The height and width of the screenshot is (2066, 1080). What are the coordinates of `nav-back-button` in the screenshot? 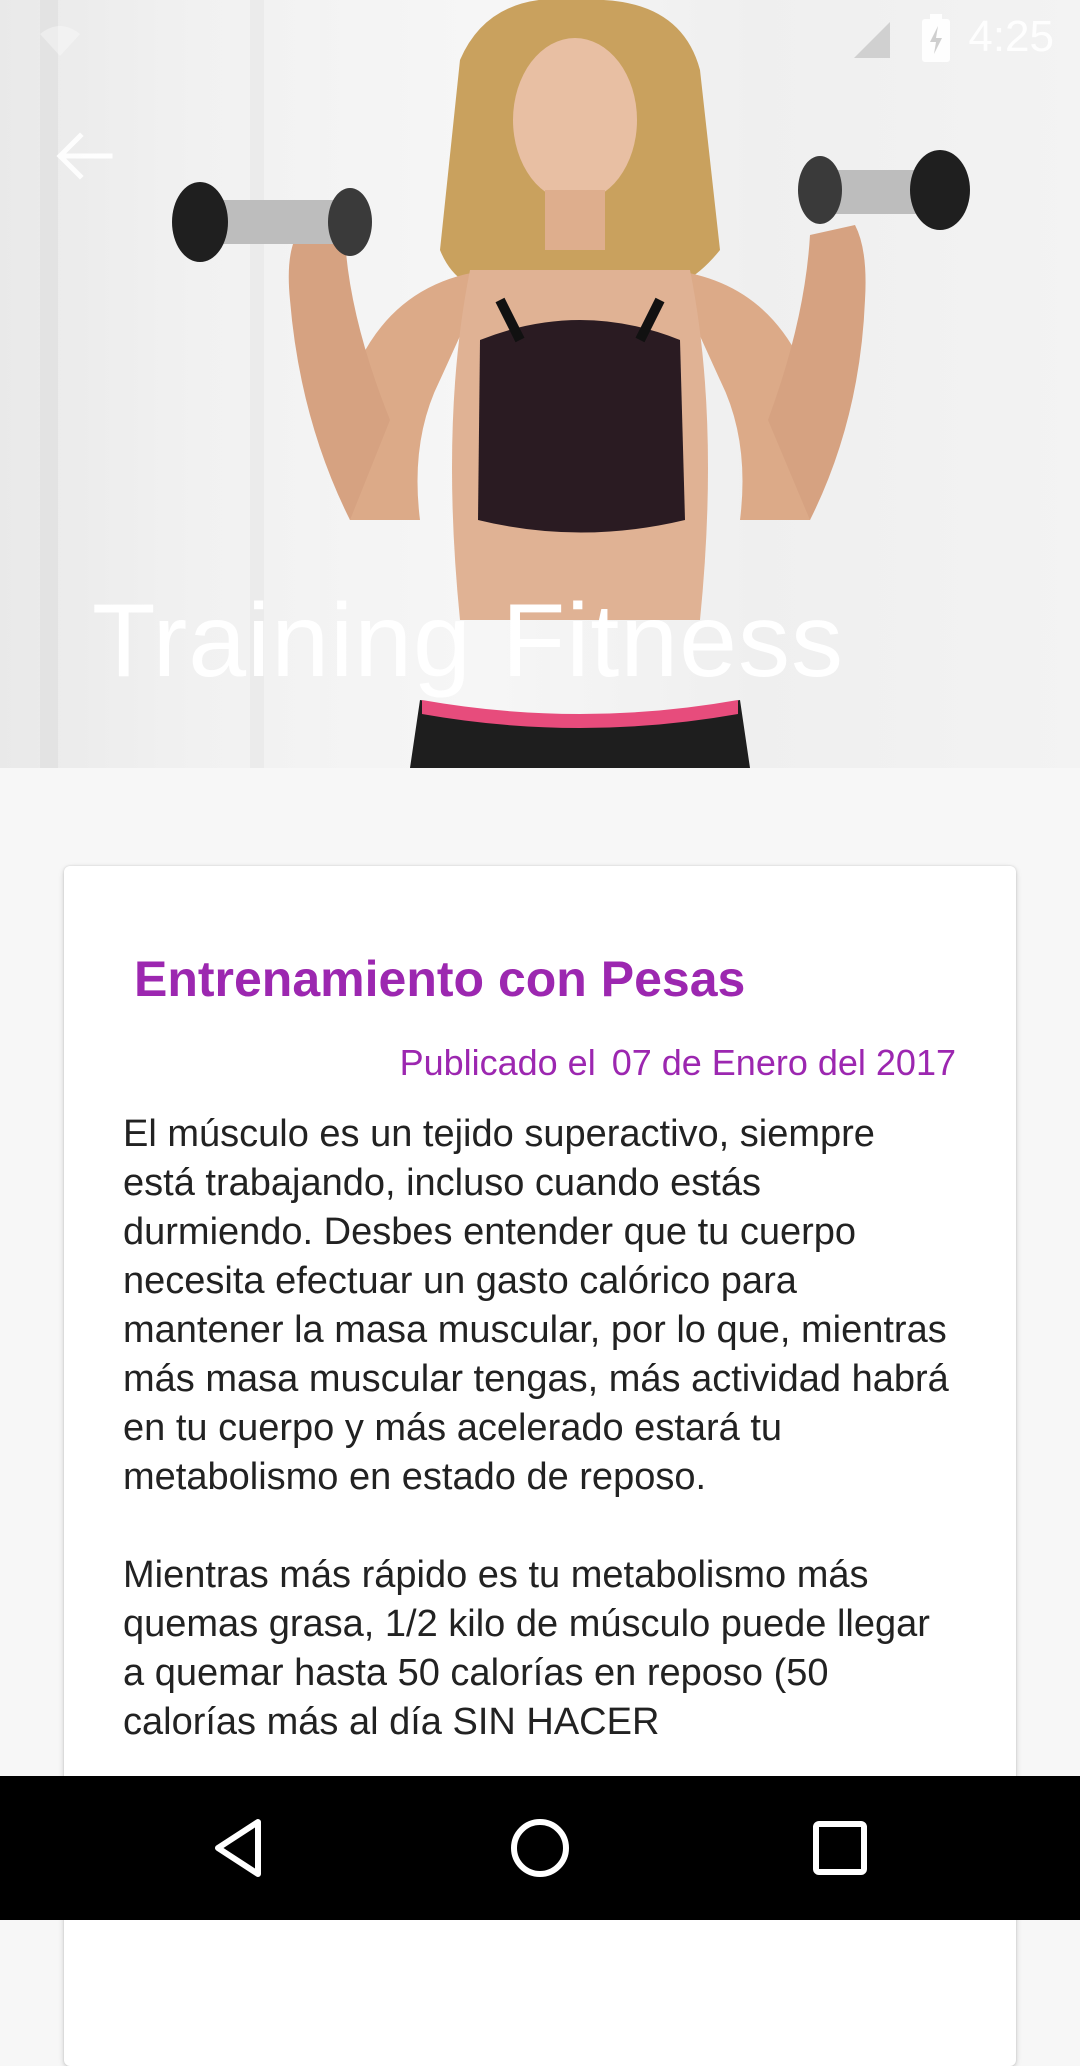 It's located at (242, 1848).